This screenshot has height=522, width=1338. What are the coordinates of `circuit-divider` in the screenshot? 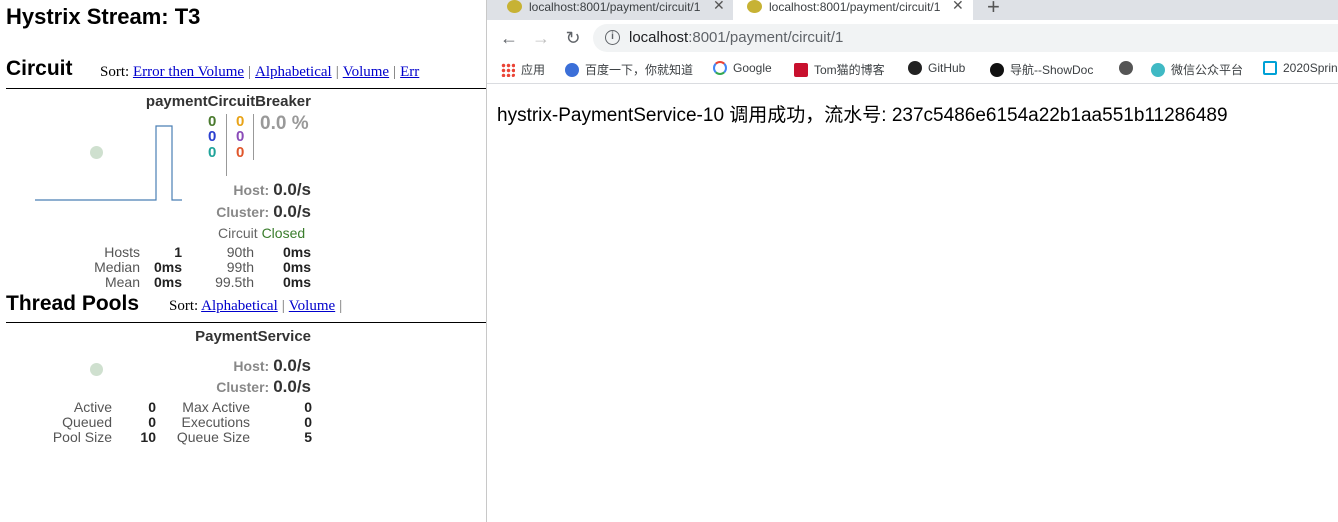 It's located at (246, 88).